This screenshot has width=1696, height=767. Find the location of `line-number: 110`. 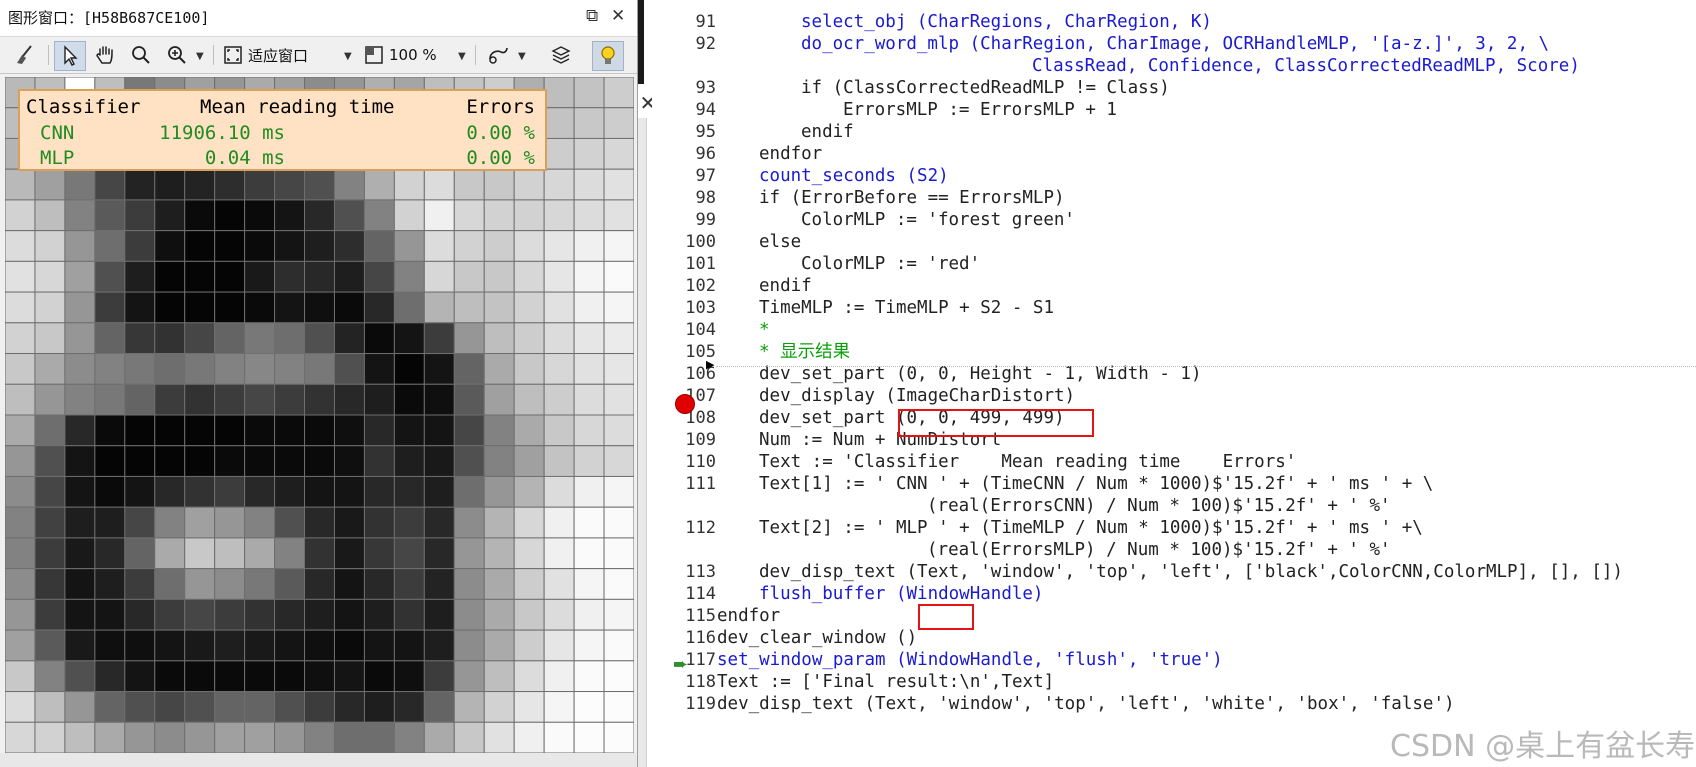

line-number: 110 is located at coordinates (684, 462).